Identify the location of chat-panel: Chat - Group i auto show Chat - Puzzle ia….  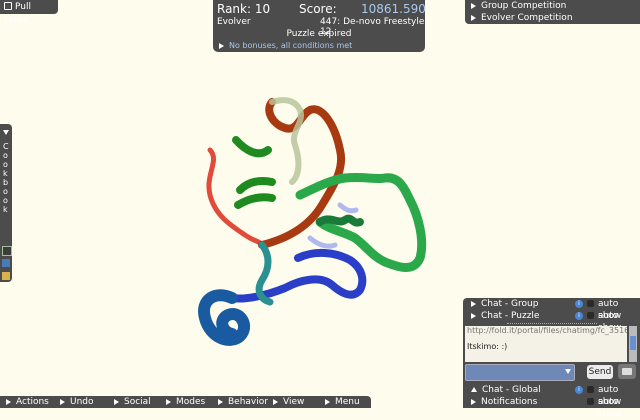
(551, 358).